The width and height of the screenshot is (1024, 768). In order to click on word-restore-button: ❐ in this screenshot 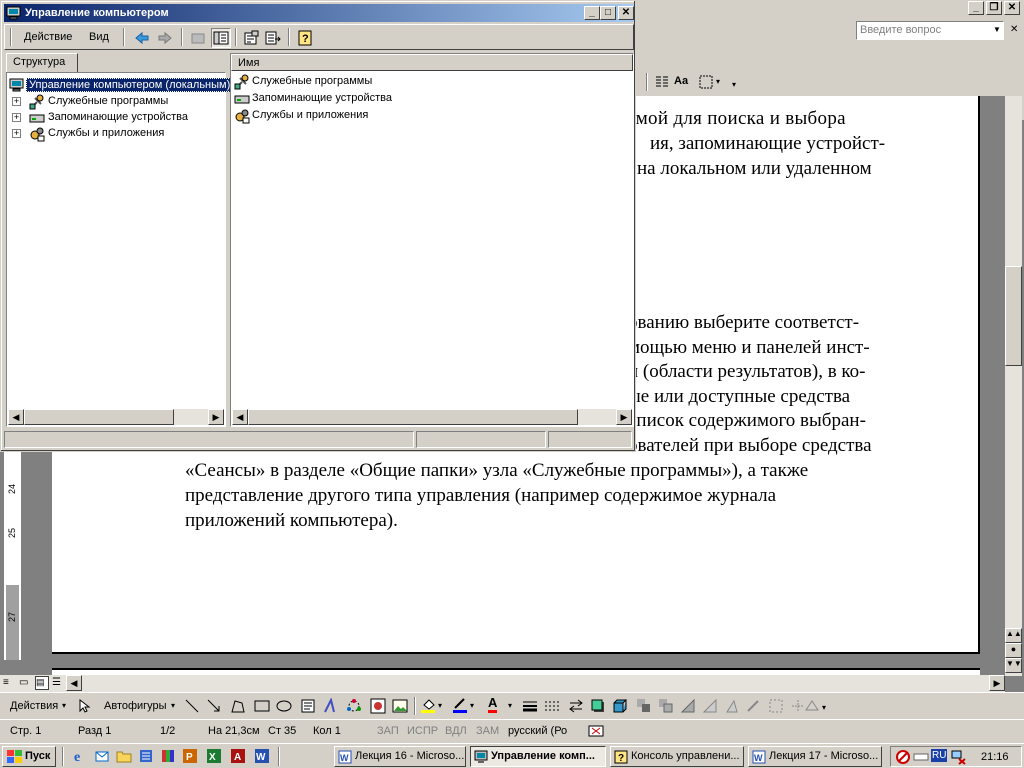, I will do `click(994, 8)`.